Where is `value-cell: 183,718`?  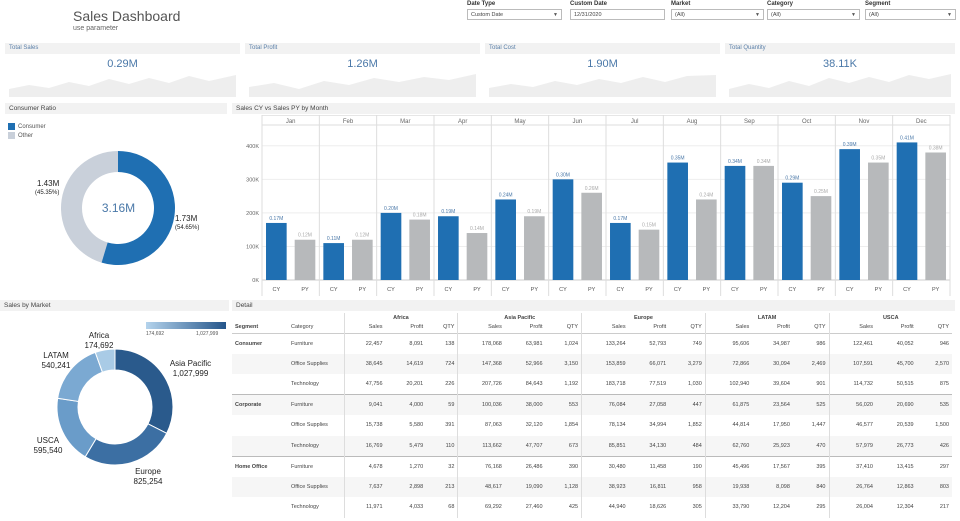 value-cell: 183,718 is located at coordinates (605, 384).